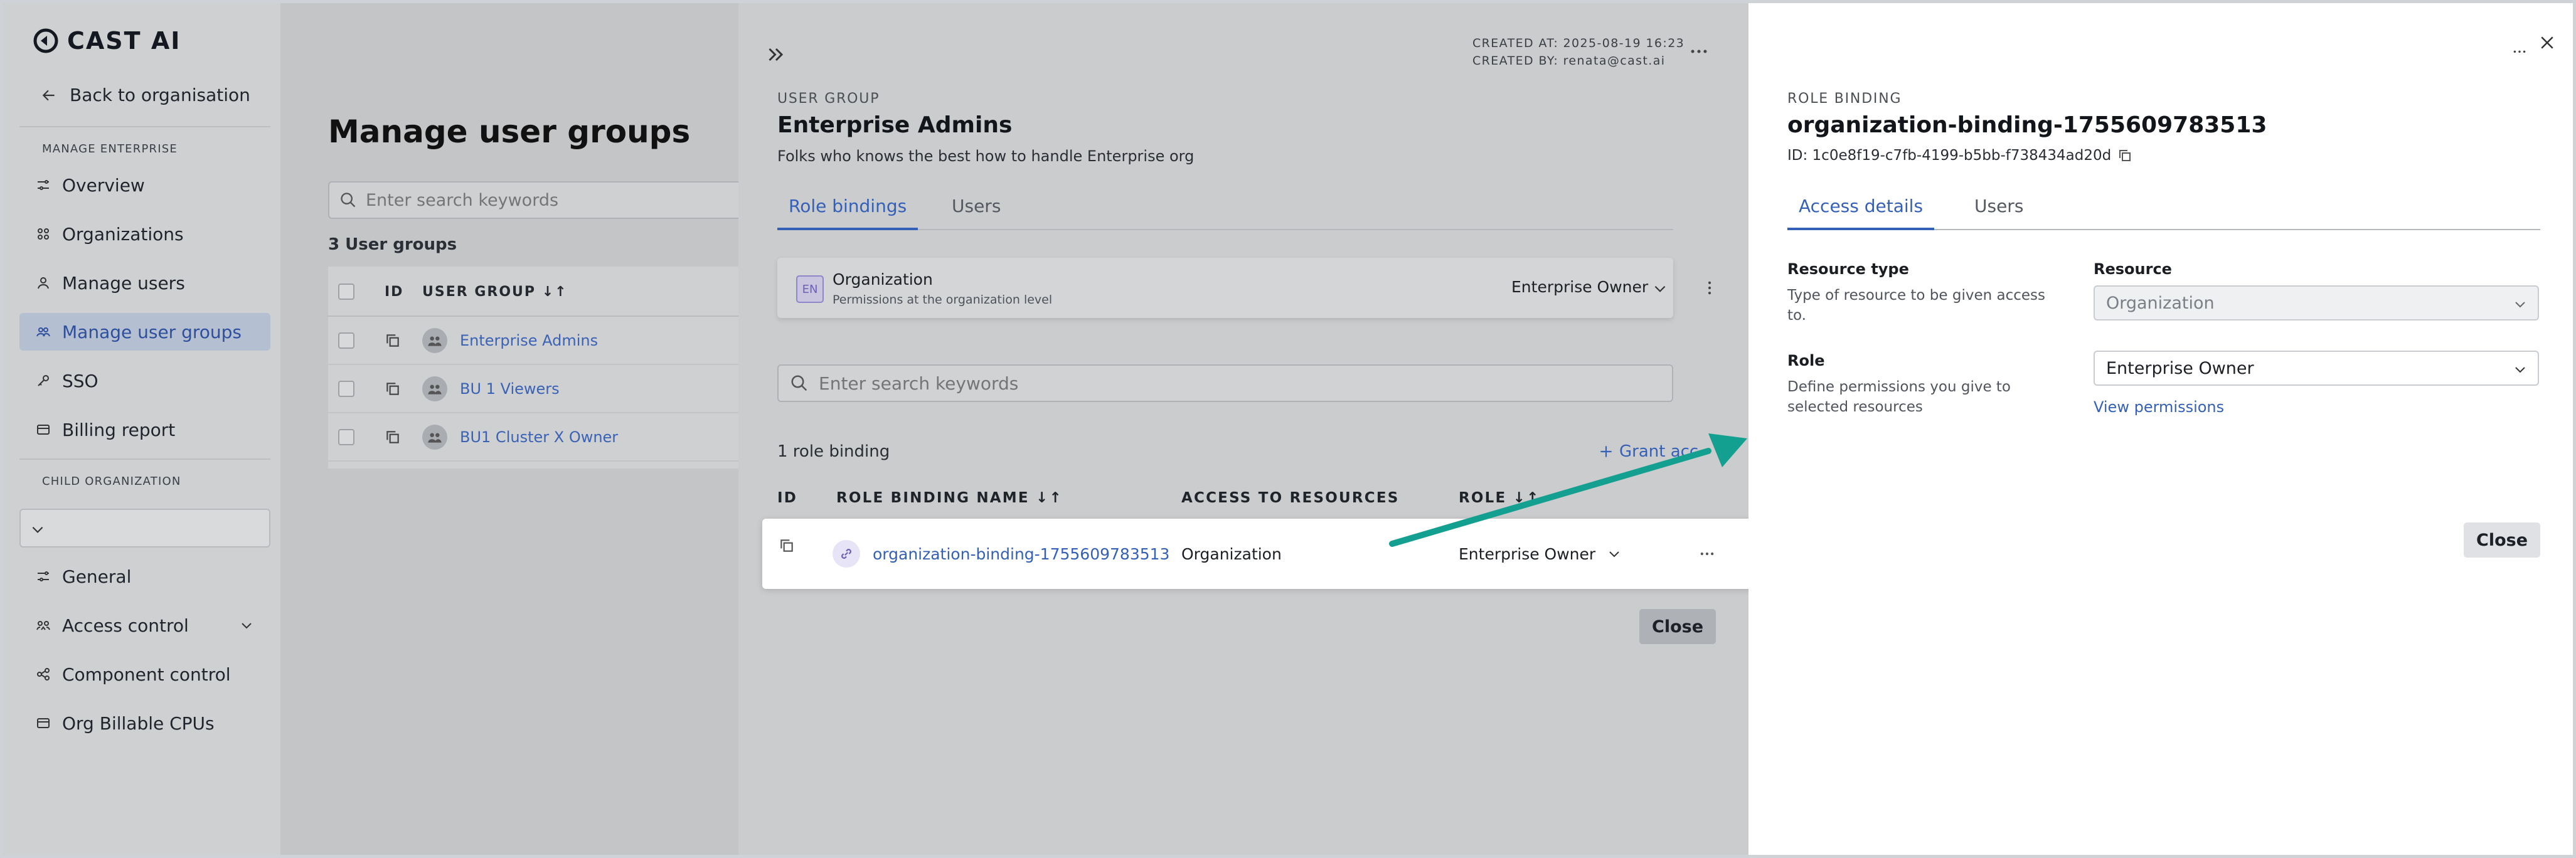  Describe the element at coordinates (1500, 498) in the screenshot. I see `column-role: ROLE ↓↑` at that location.